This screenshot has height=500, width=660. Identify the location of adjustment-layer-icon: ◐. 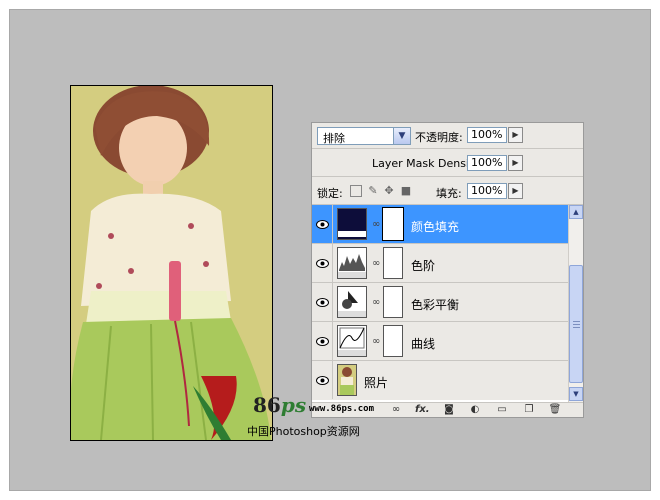
(475, 410).